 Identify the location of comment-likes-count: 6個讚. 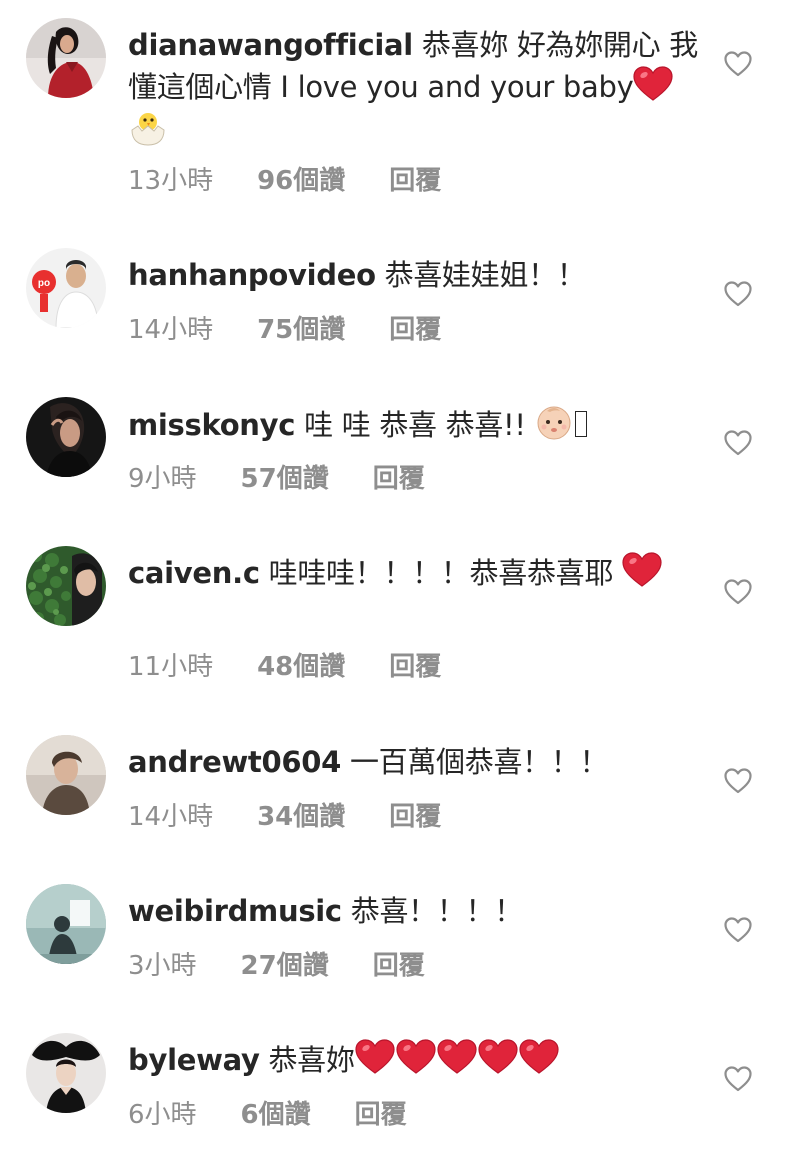
(276, 1112).